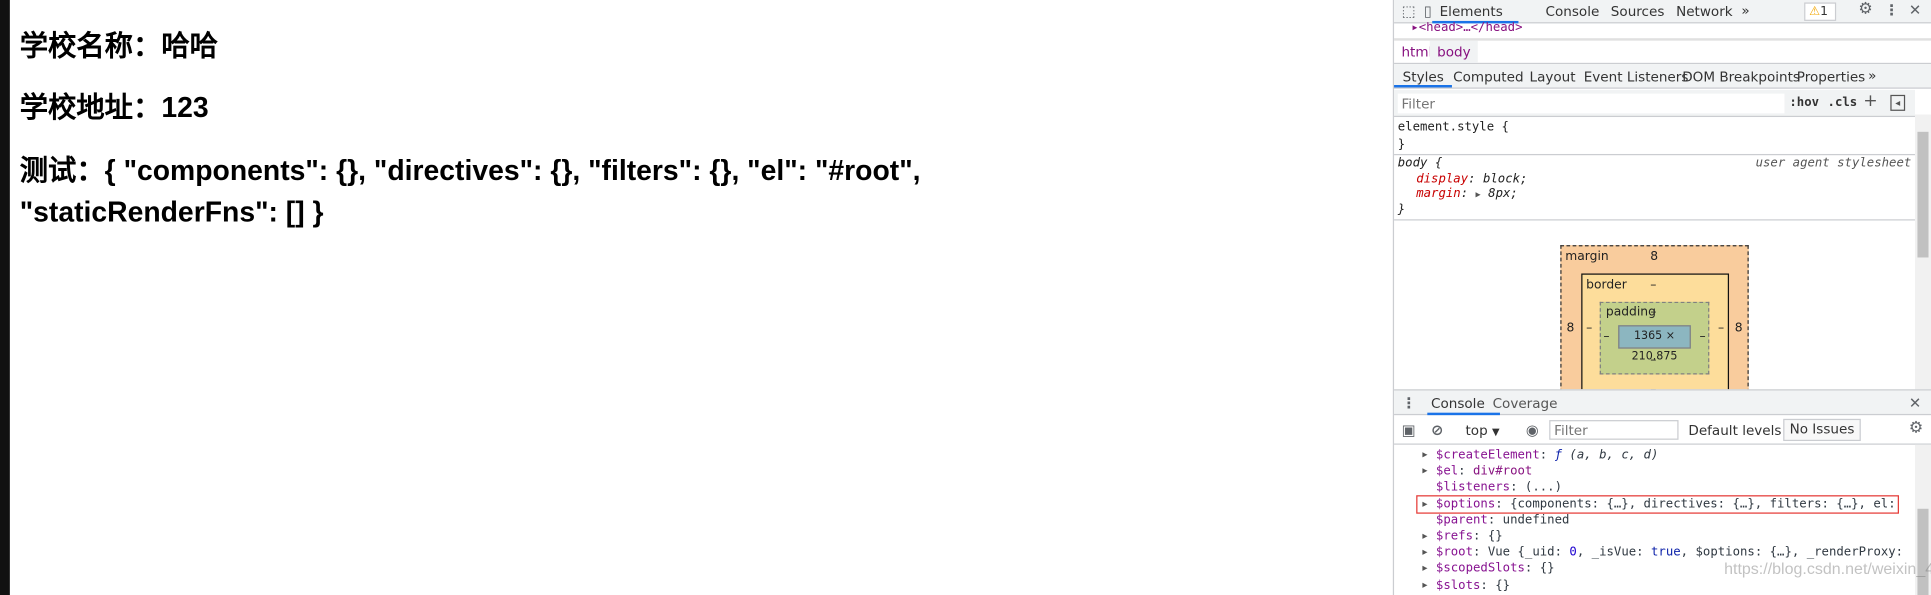 The width and height of the screenshot is (1931, 595). I want to click on tab-elements: Elements, so click(1471, 12).